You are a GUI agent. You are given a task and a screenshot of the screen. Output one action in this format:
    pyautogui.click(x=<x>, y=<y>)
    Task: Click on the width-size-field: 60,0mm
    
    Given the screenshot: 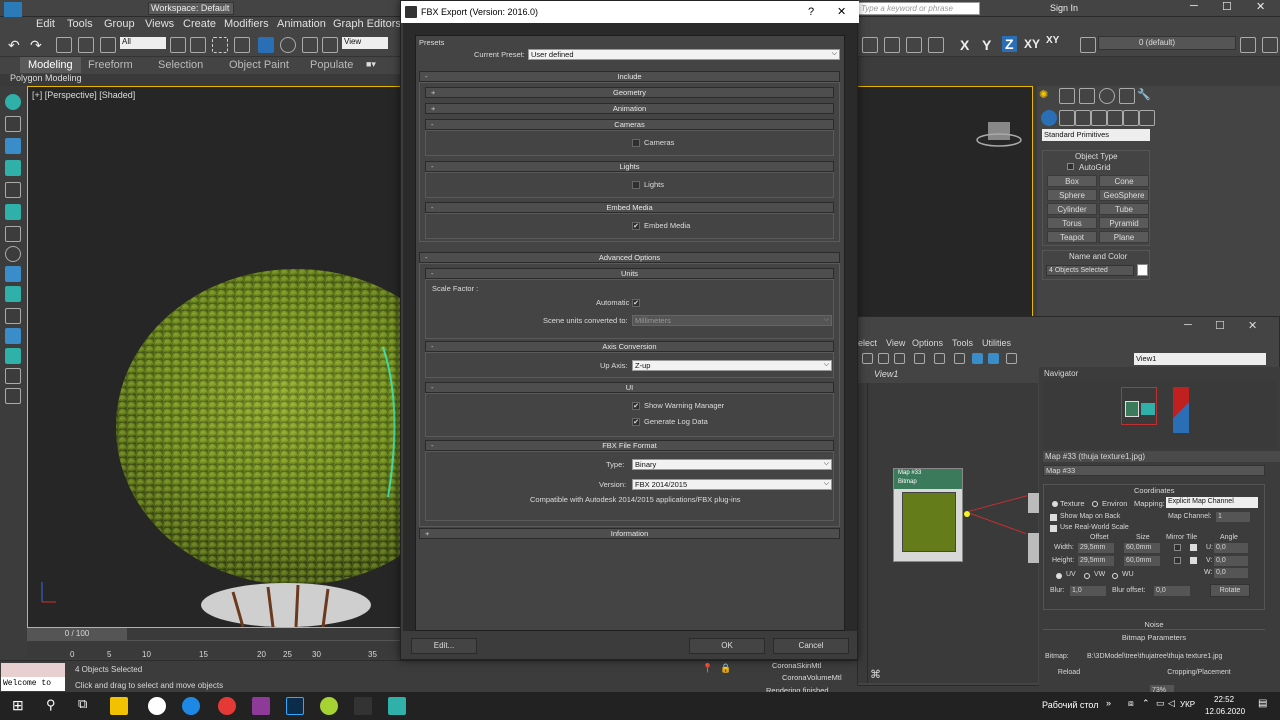 What is the action you would take?
    pyautogui.click(x=1142, y=548)
    